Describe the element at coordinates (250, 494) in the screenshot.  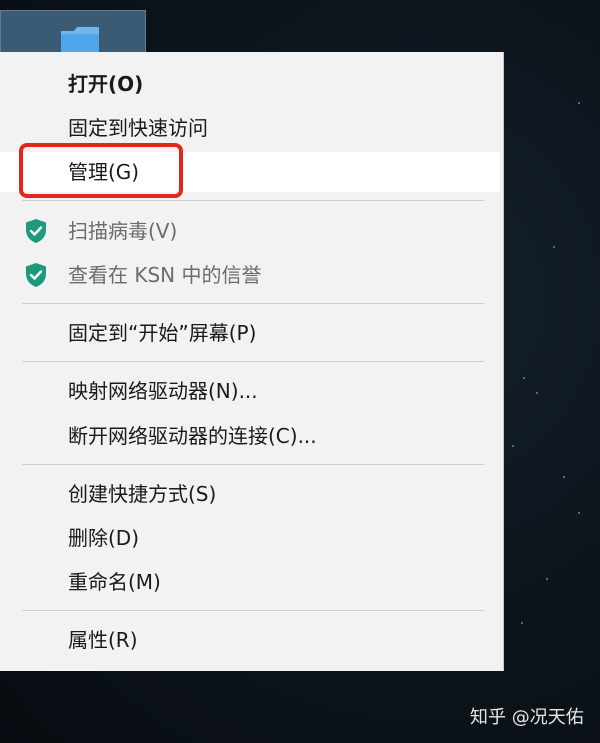
I see `menu-item-create-shortcut: 创建快捷方式(S)` at that location.